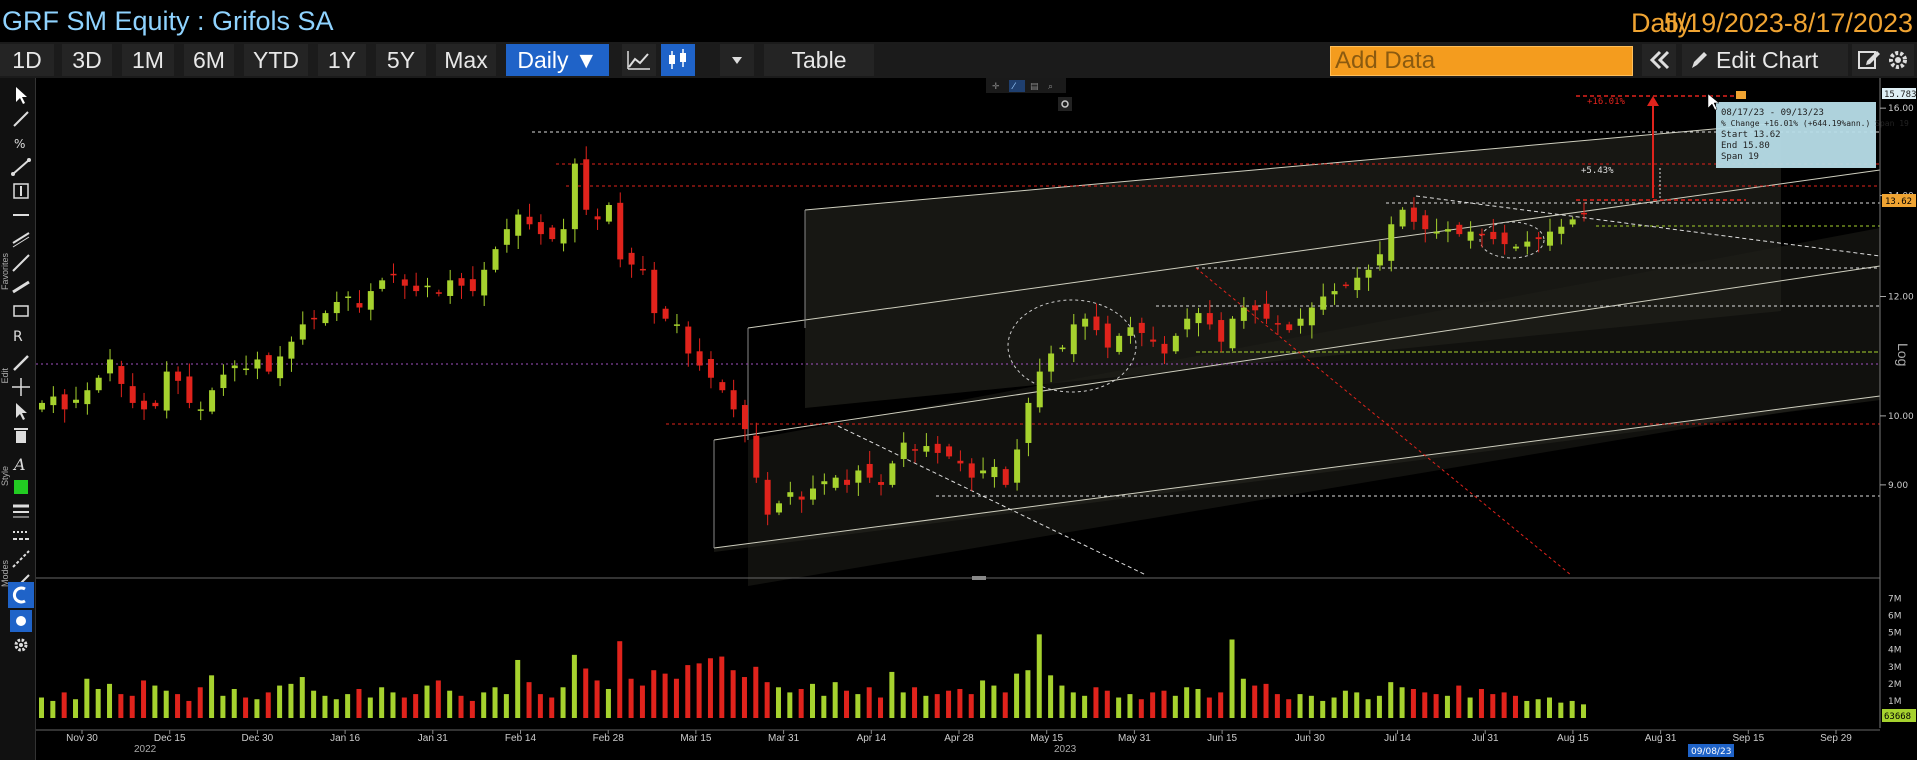 This screenshot has width=1917, height=760. What do you see at coordinates (21, 311) in the screenshot?
I see `rectangle-icon` at bounding box center [21, 311].